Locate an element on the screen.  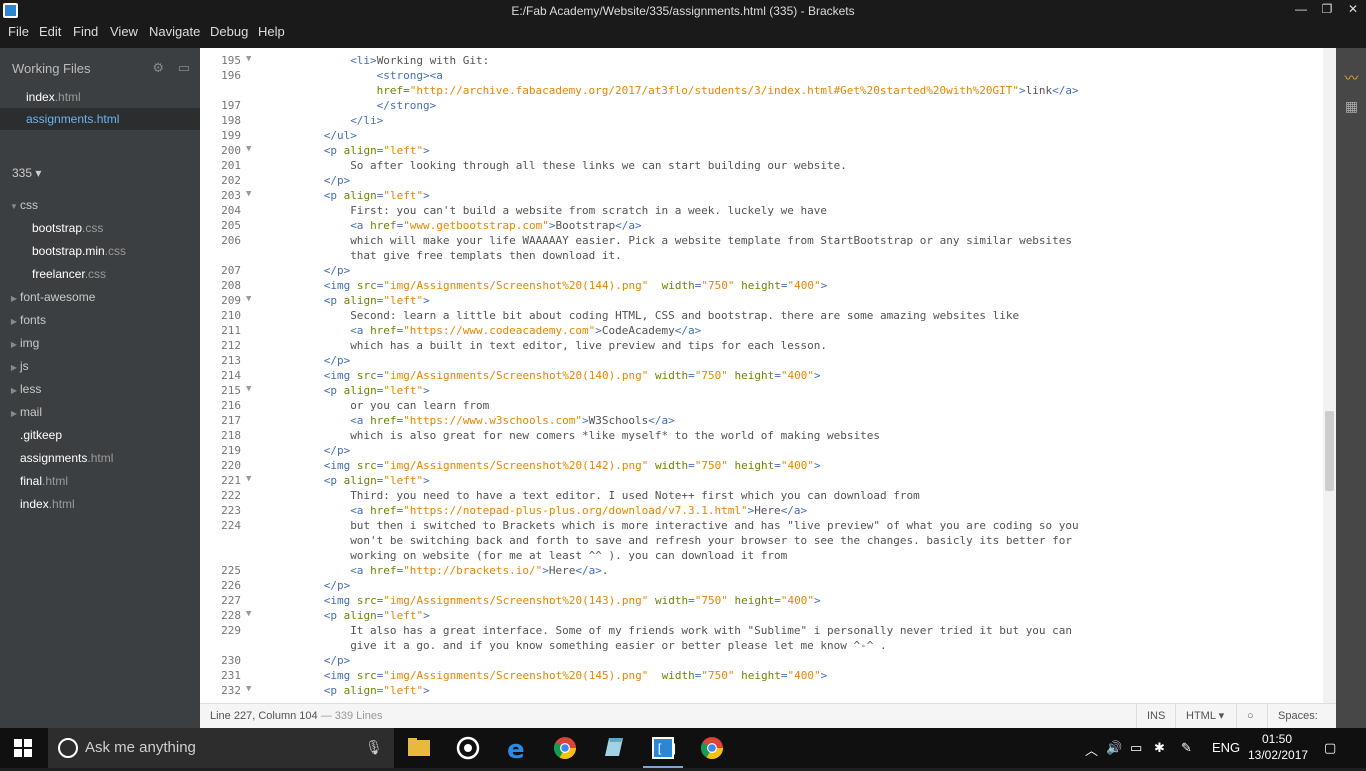
edge-browser-icon: e is located at coordinates (517, 748).